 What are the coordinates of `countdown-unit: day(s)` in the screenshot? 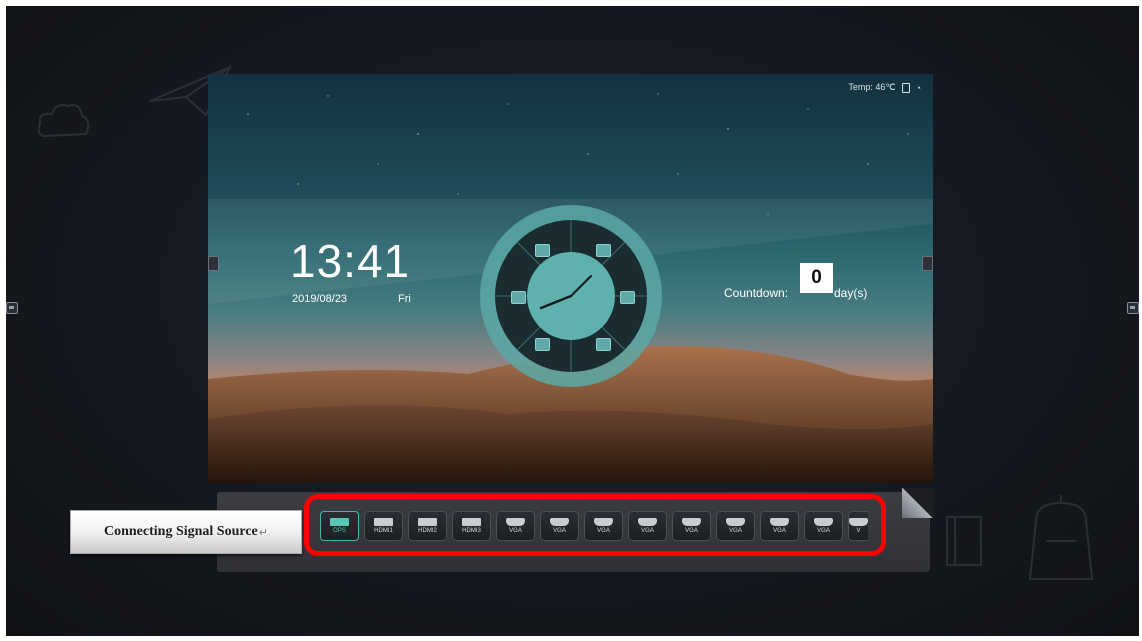 It's located at (851, 293).